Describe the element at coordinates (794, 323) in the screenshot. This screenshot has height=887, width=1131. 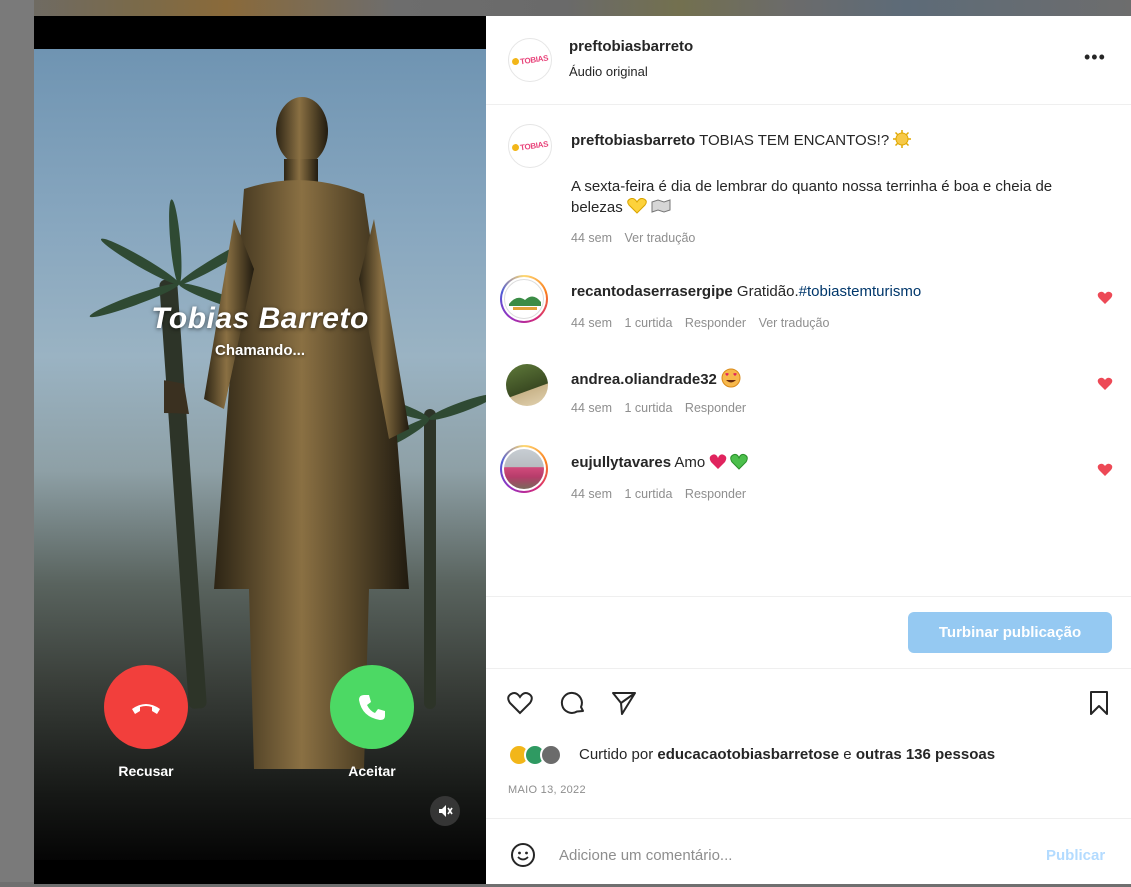
I see `translate-link: Ver tradução` at that location.